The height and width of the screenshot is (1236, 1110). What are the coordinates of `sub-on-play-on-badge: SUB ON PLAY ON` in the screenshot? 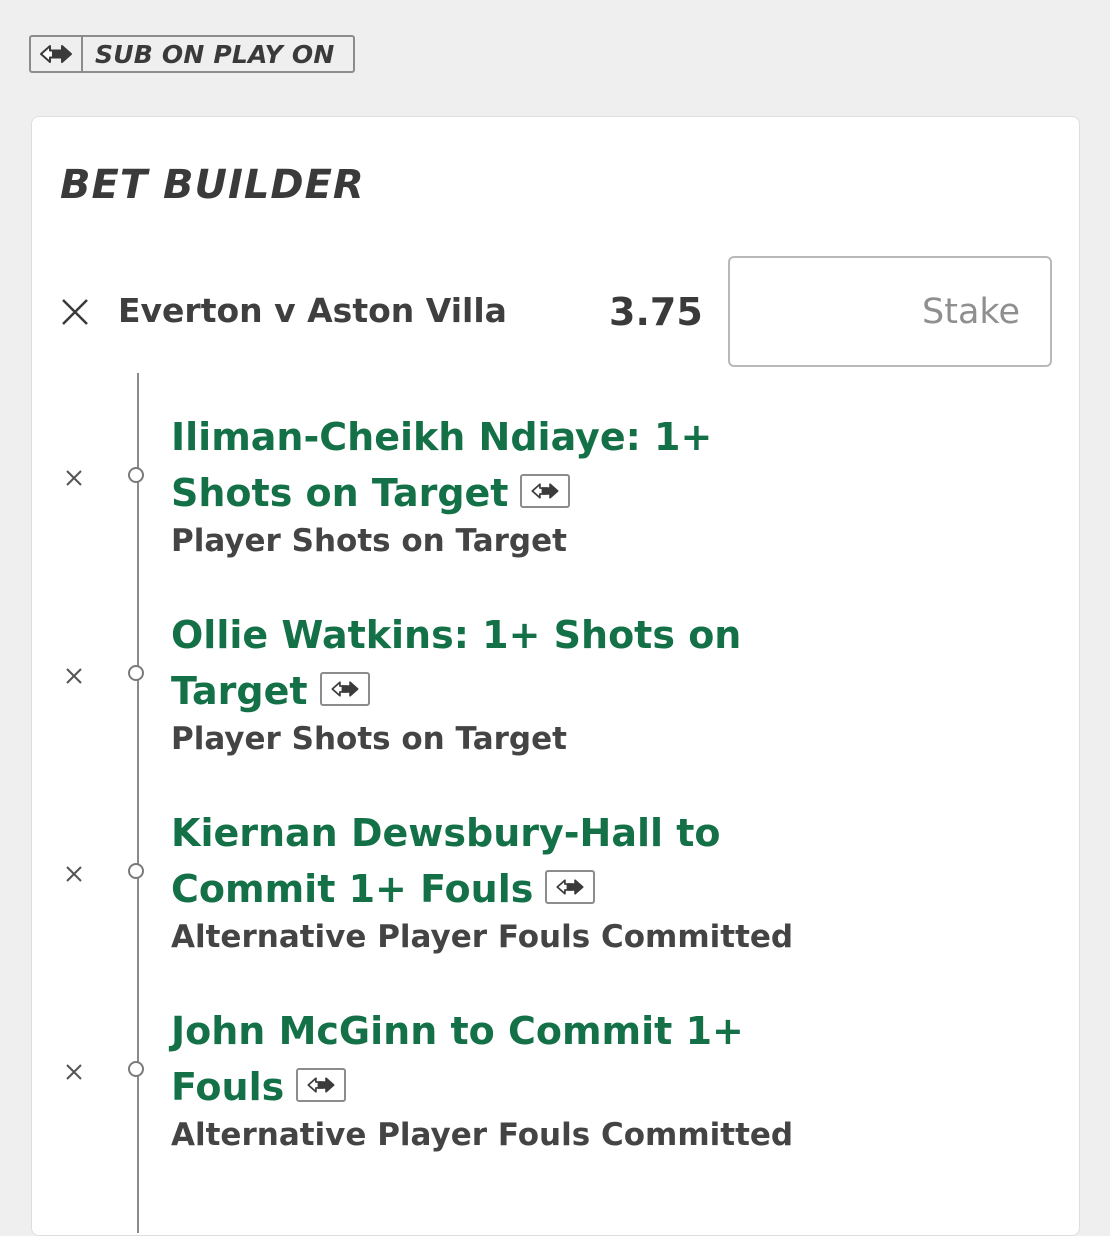 It's located at (192, 54).